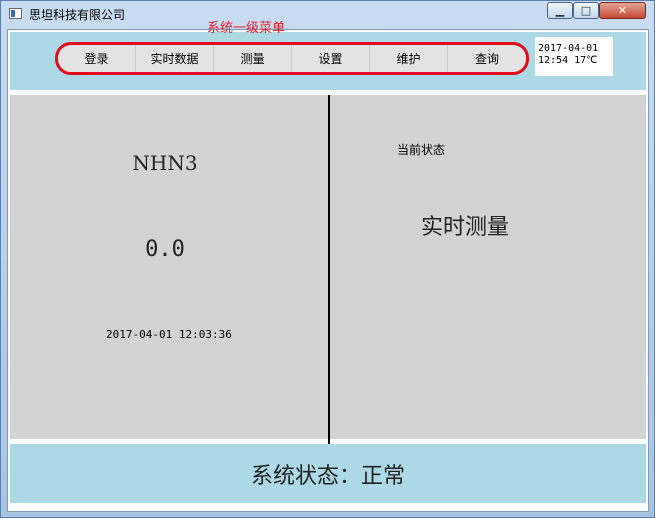  Describe the element at coordinates (464, 227) in the screenshot. I see `current-state-value: 实时测量` at that location.